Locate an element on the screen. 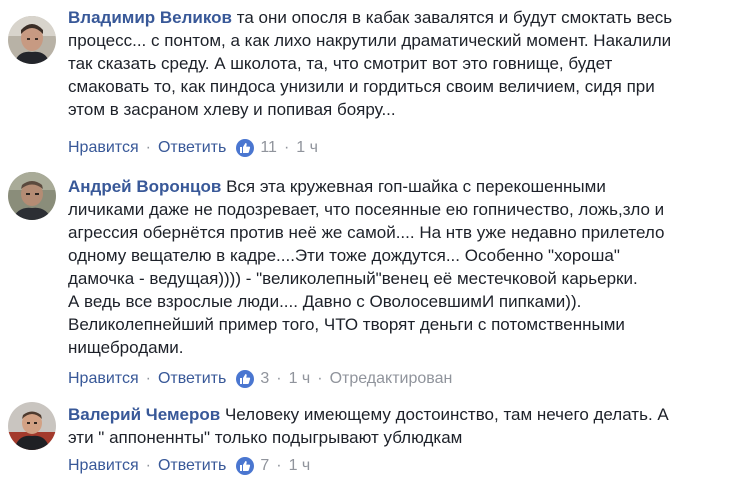 This screenshot has width=741, height=481. edited-label: Отредактирован is located at coordinates (391, 379).